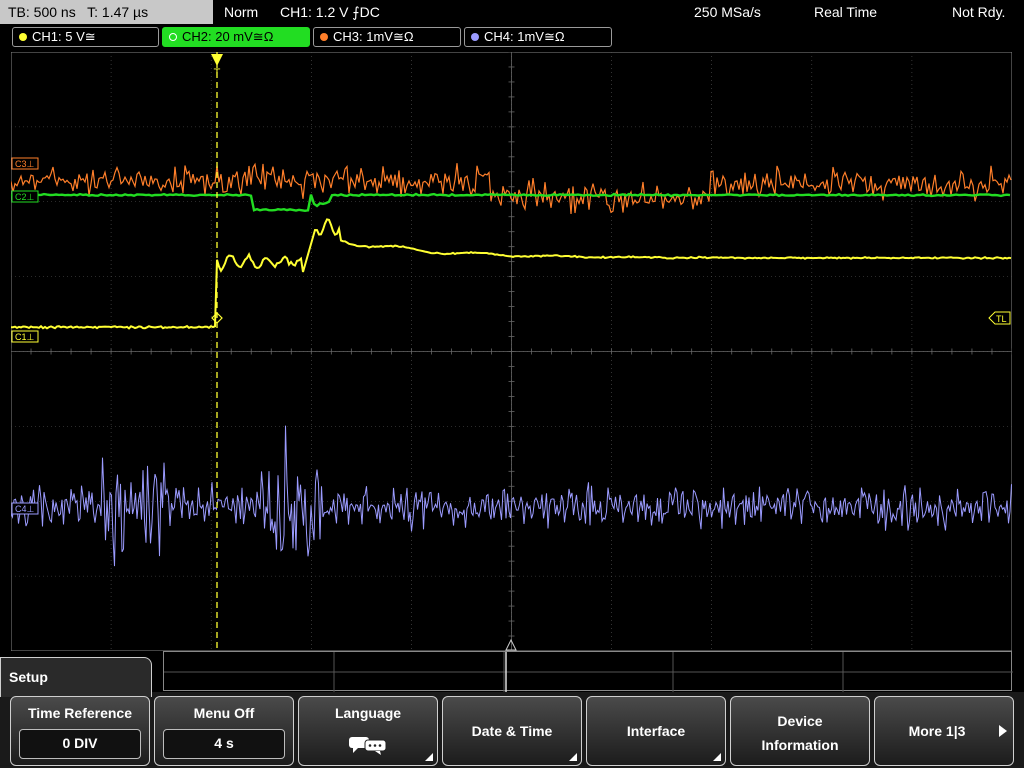  What do you see at coordinates (324, 37) in the screenshot?
I see `ch3-color-dot` at bounding box center [324, 37].